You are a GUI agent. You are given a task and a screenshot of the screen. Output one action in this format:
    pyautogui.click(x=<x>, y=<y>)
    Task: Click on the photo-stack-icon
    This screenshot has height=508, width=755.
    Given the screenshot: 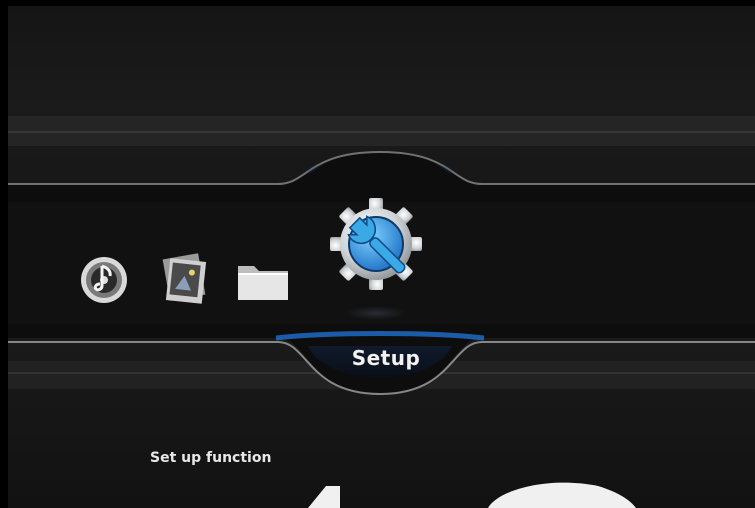 What is the action you would take?
    pyautogui.click(x=184, y=278)
    